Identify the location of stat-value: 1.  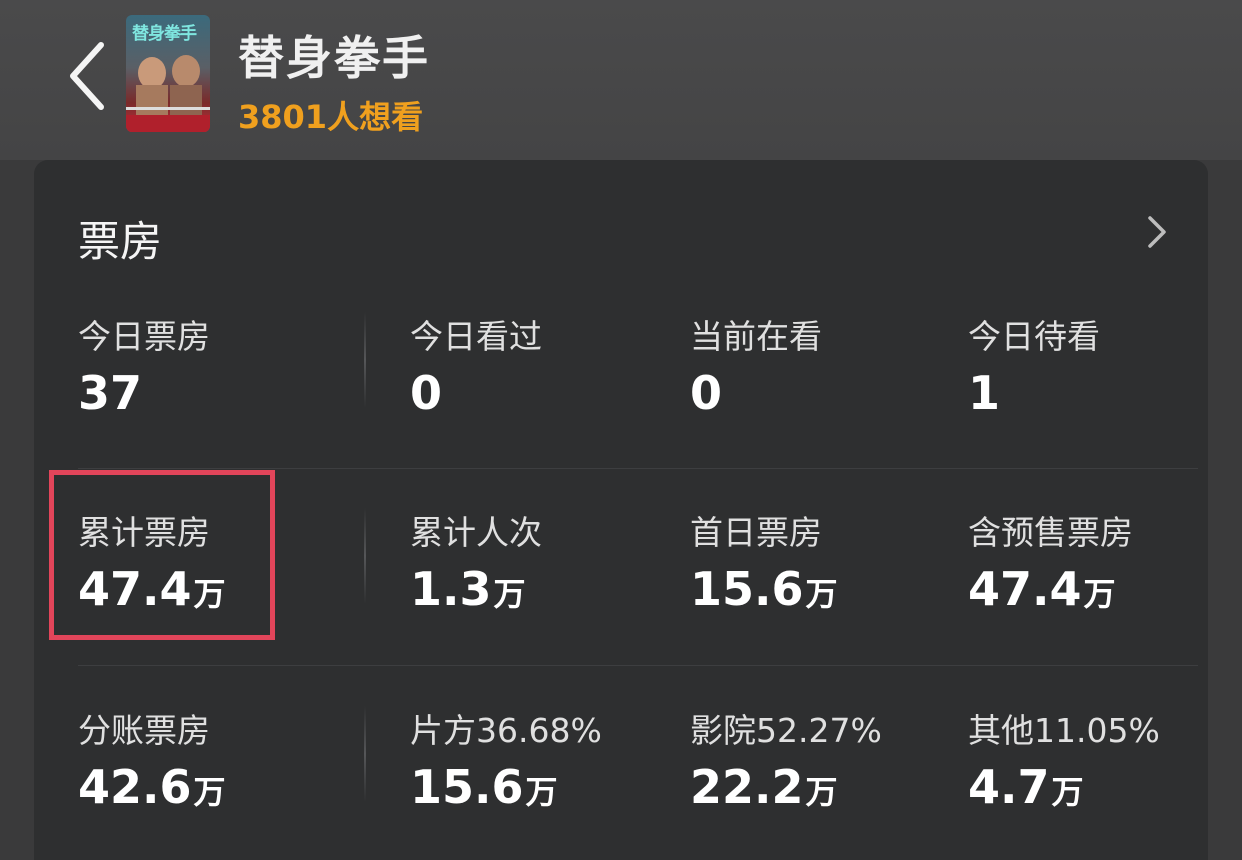
(984, 393).